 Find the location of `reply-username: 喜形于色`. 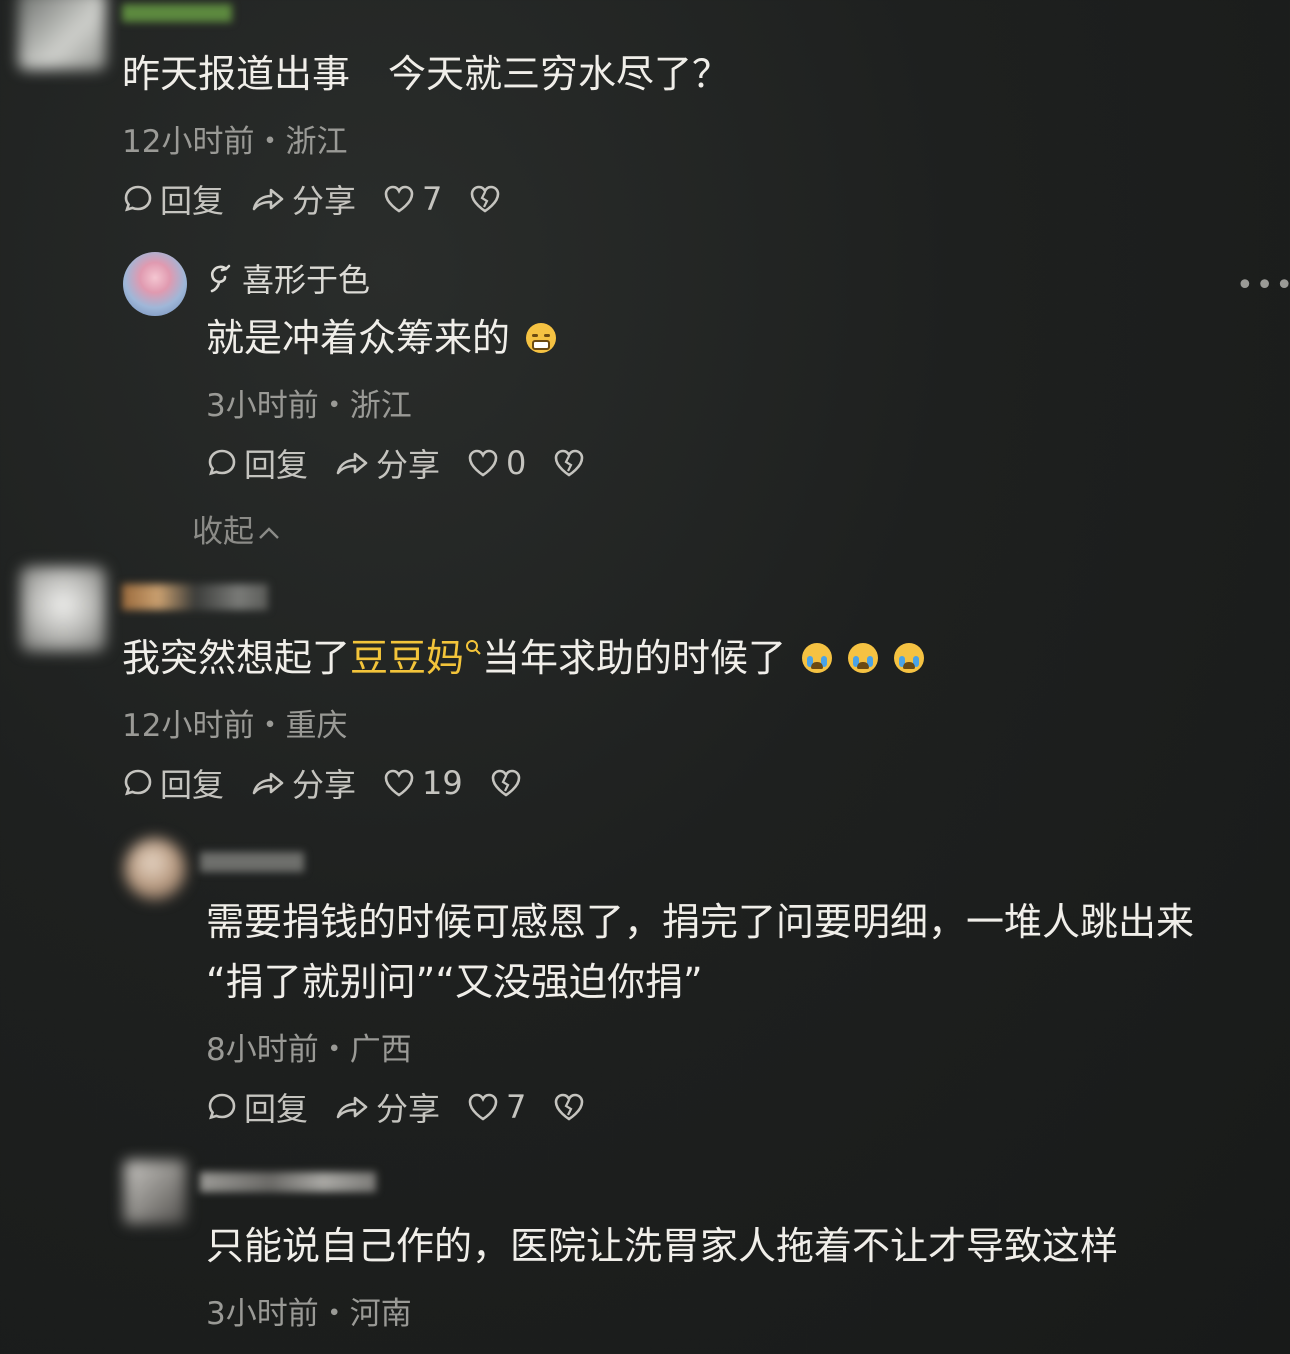

reply-username: 喜形于色 is located at coordinates (287, 278).